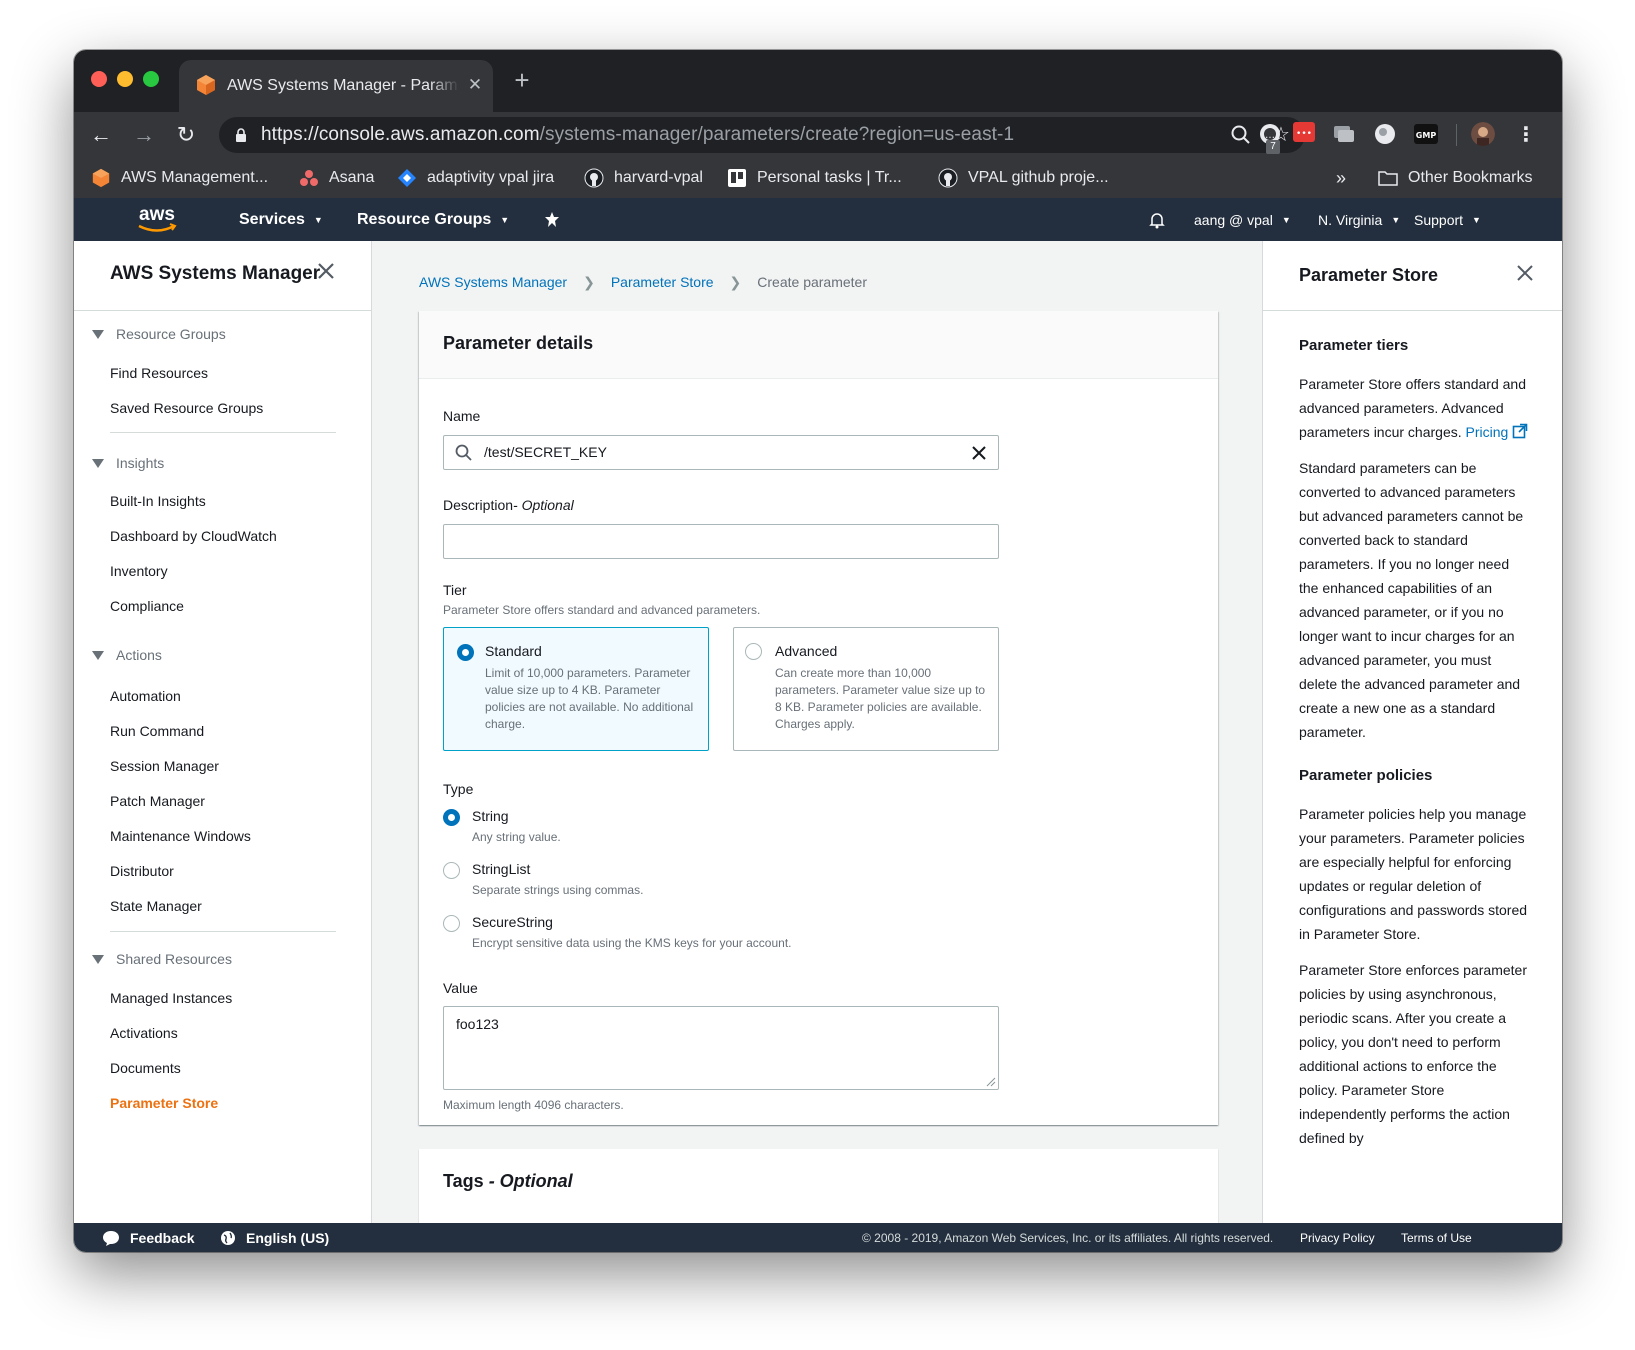  Describe the element at coordinates (462, 416) in the screenshot. I see `name-label: Name` at that location.